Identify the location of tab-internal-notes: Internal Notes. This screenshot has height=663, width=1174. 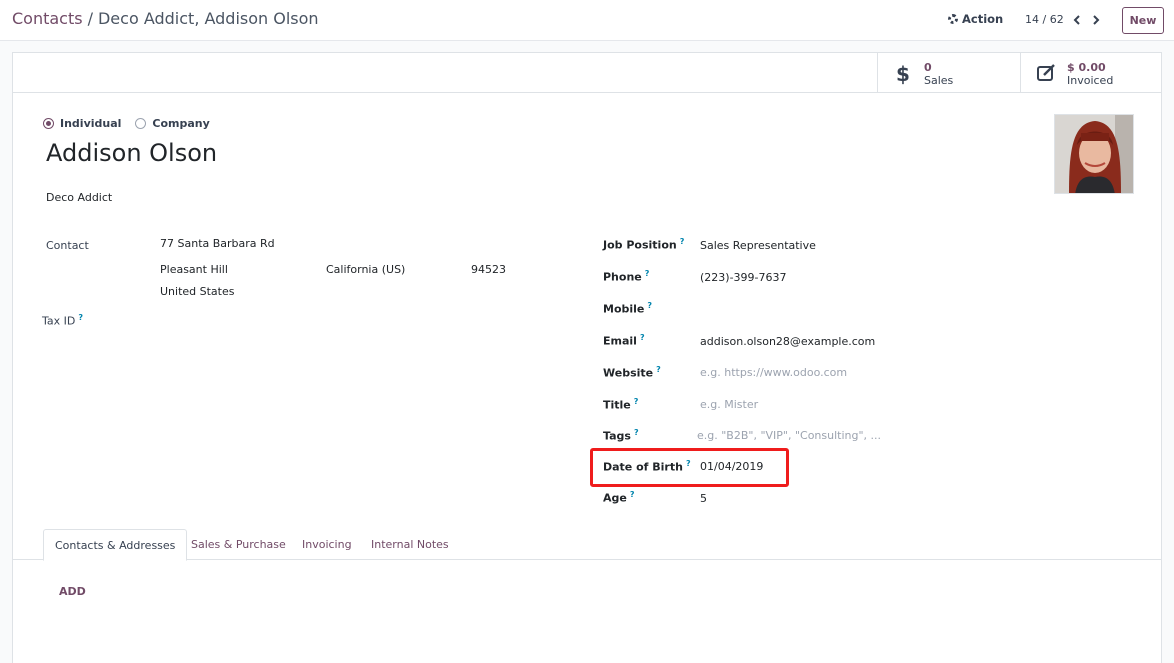
(410, 544).